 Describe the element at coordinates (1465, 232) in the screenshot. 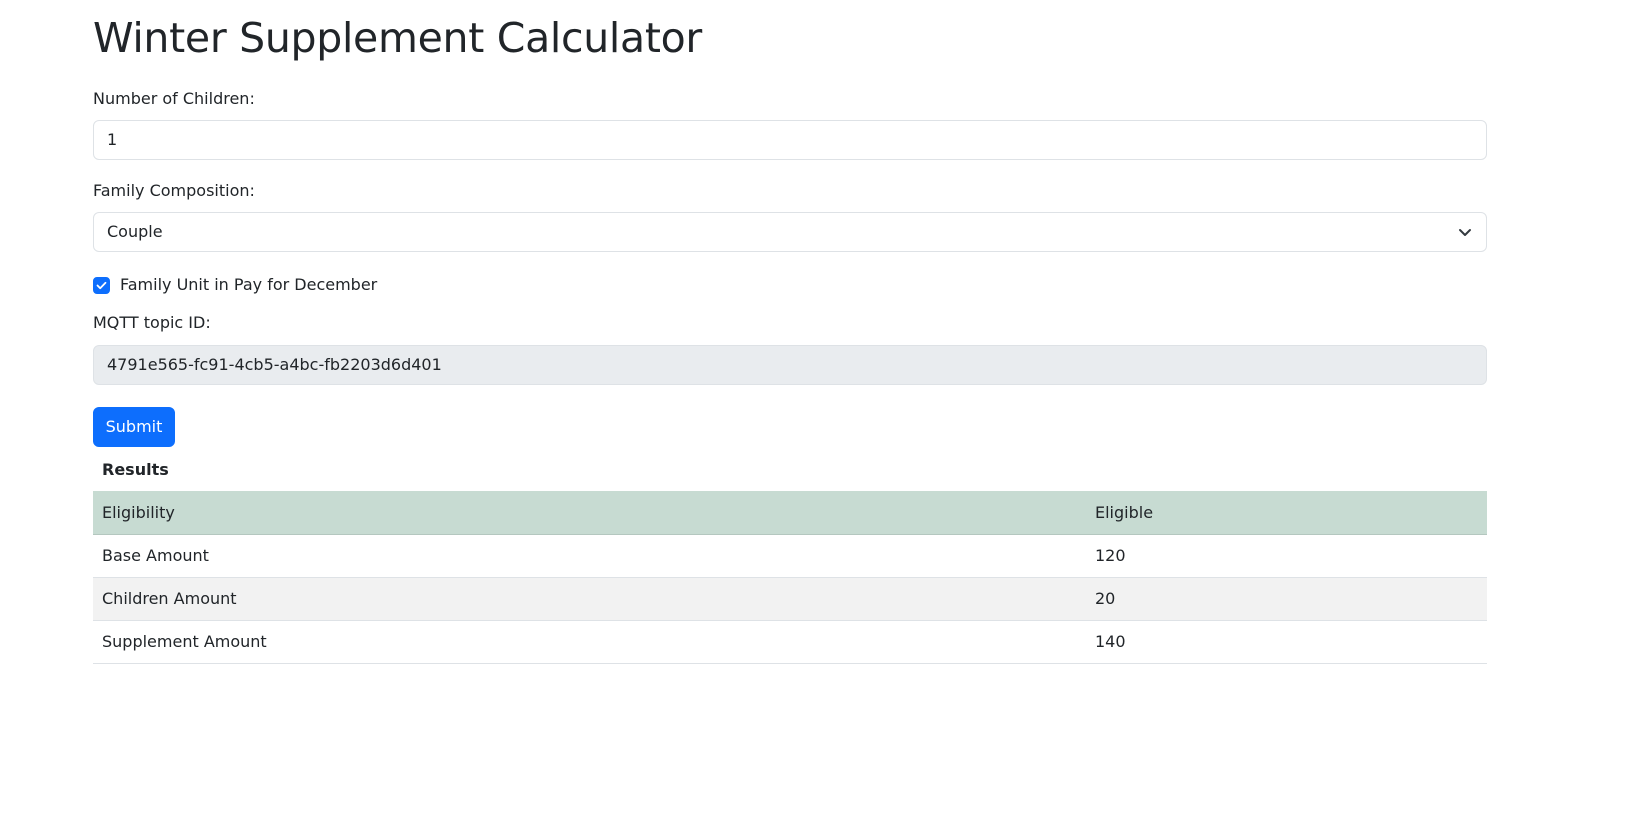

I see `chevron-down-icon` at that location.